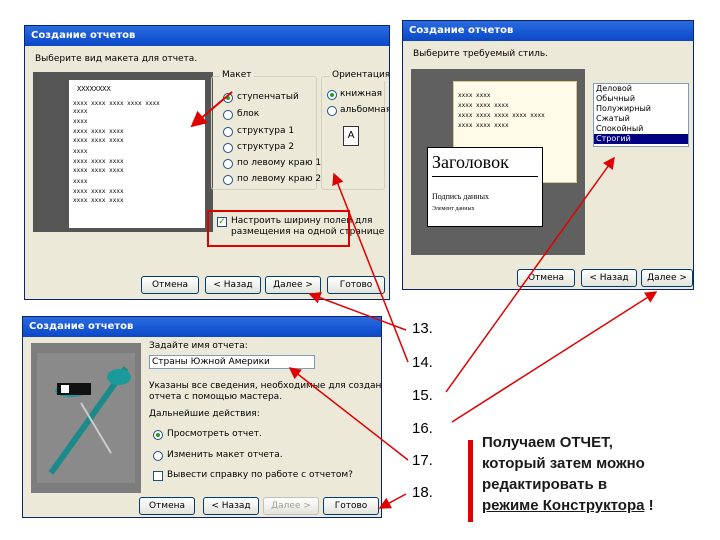 Image resolution: width=720 pixels, height=540 pixels. What do you see at coordinates (228, 115) in the screenshot?
I see `layout-radio-block` at bounding box center [228, 115].